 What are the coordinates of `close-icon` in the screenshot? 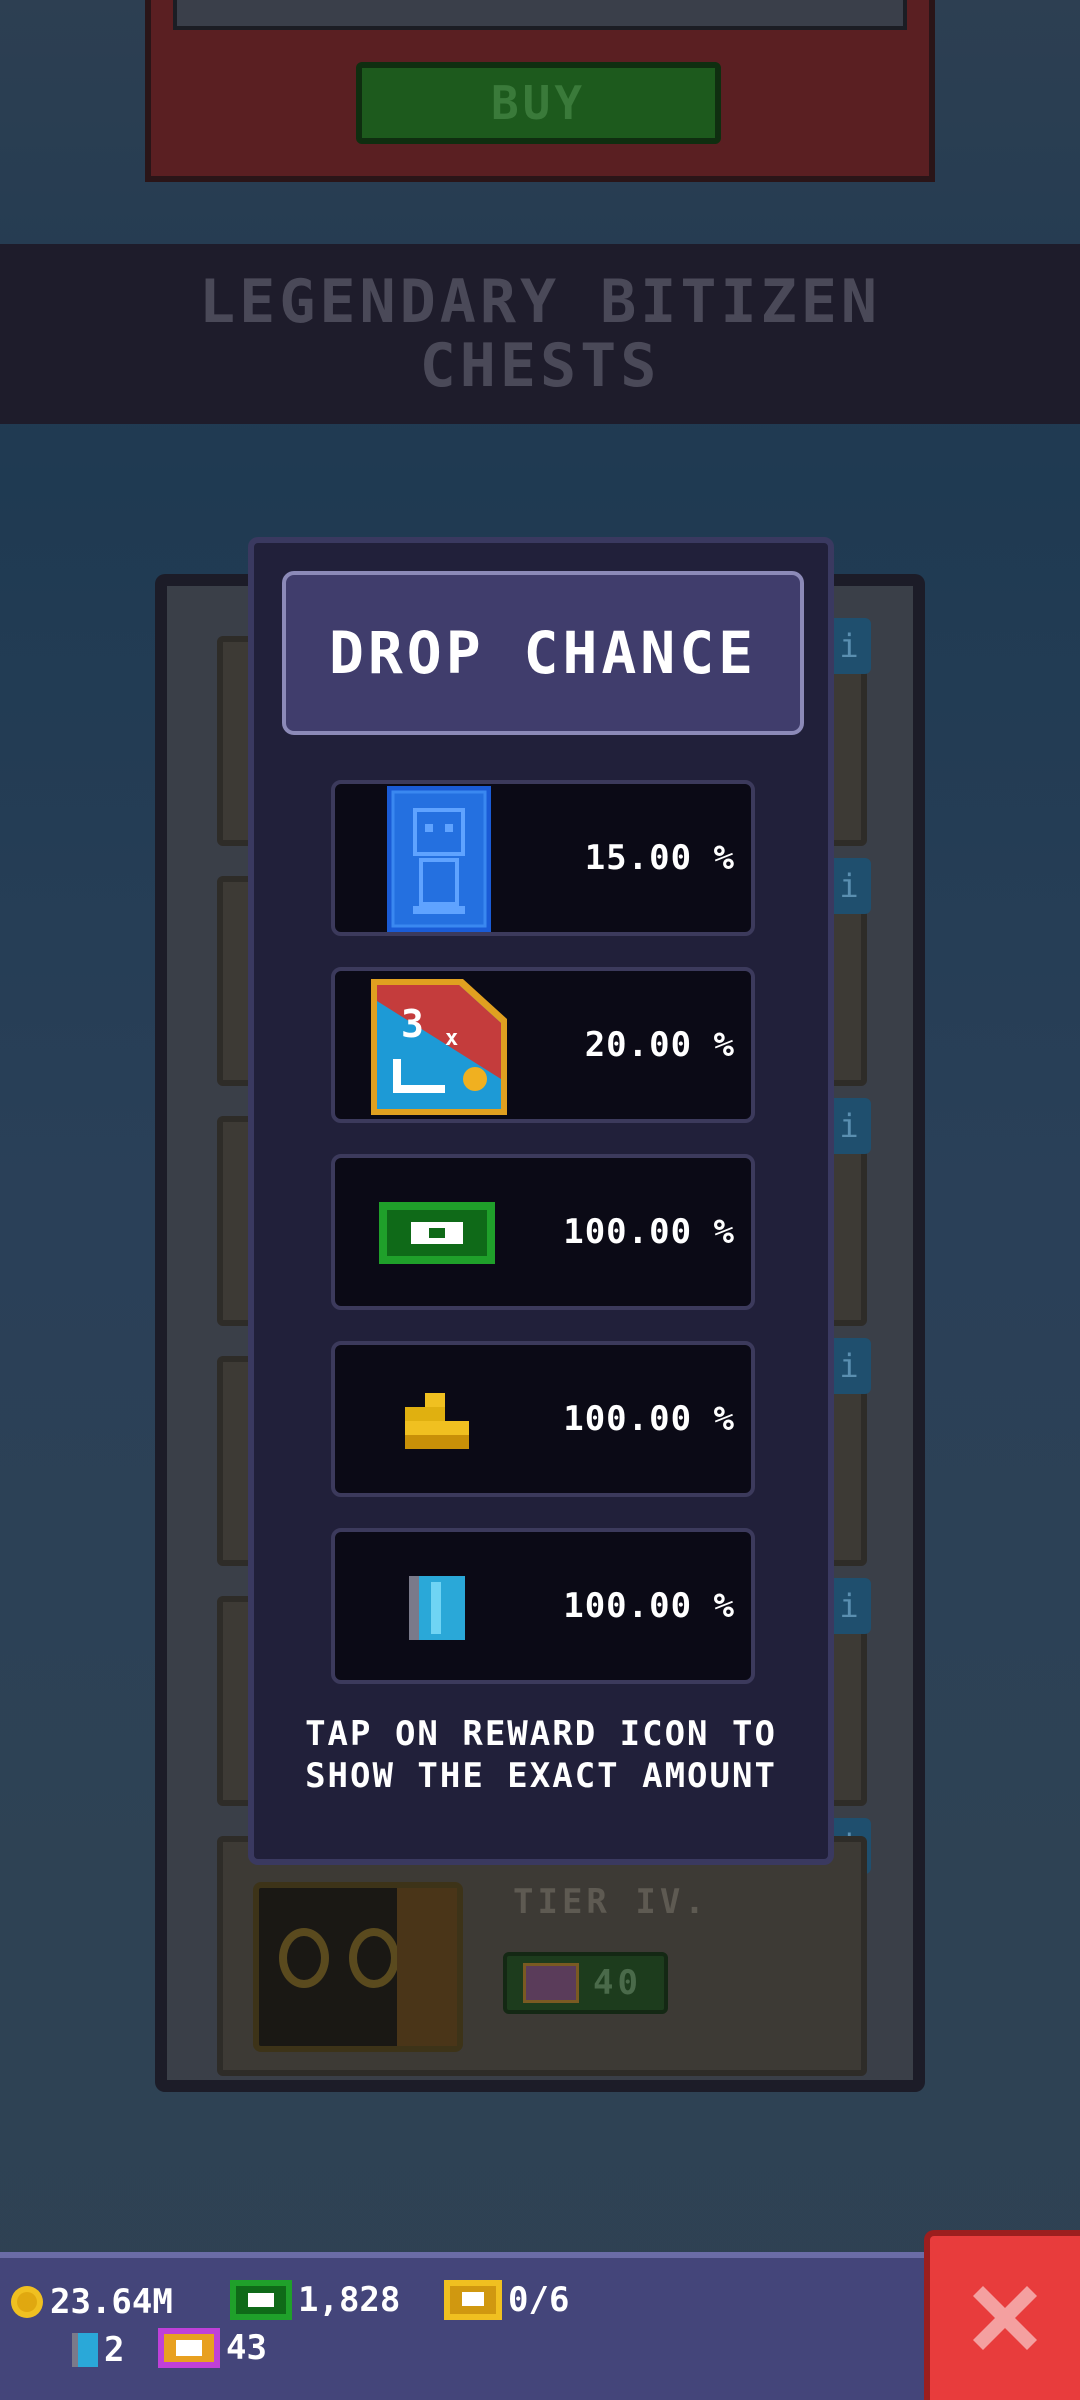 It's located at (1005, 2318).